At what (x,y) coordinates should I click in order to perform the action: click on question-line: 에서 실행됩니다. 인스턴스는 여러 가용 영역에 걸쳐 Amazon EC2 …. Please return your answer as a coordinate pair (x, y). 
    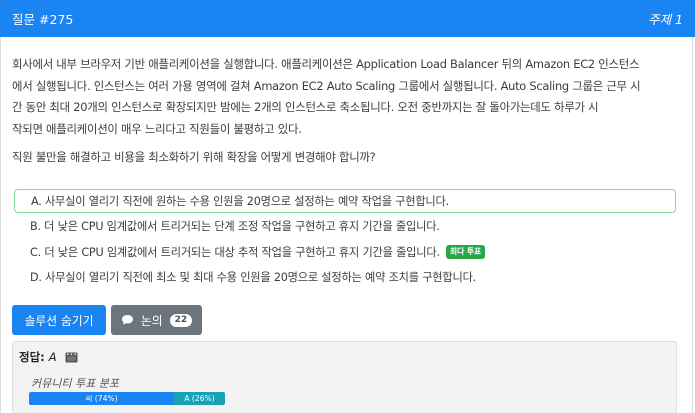
    Looking at the image, I should click on (326, 85).